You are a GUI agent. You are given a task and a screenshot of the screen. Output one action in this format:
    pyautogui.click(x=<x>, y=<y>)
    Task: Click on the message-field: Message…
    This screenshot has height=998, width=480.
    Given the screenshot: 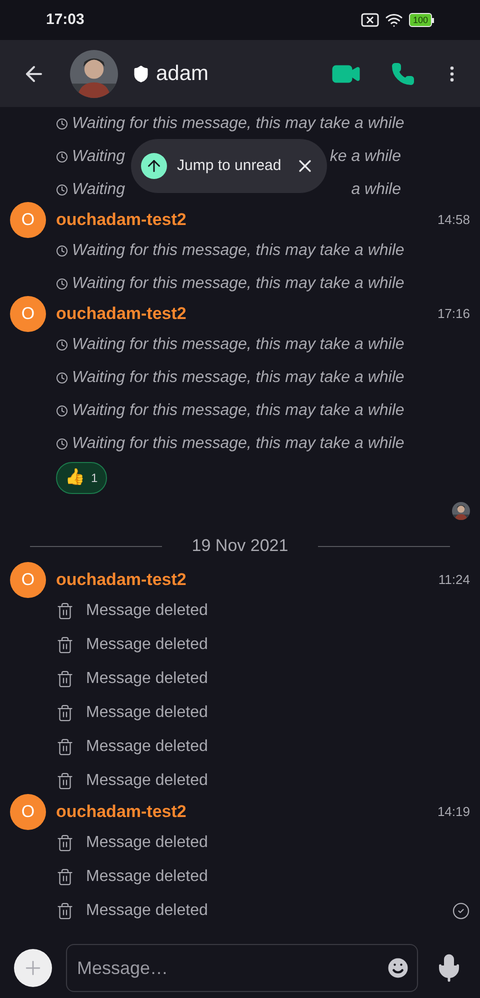 What is the action you would take?
    pyautogui.click(x=231, y=968)
    